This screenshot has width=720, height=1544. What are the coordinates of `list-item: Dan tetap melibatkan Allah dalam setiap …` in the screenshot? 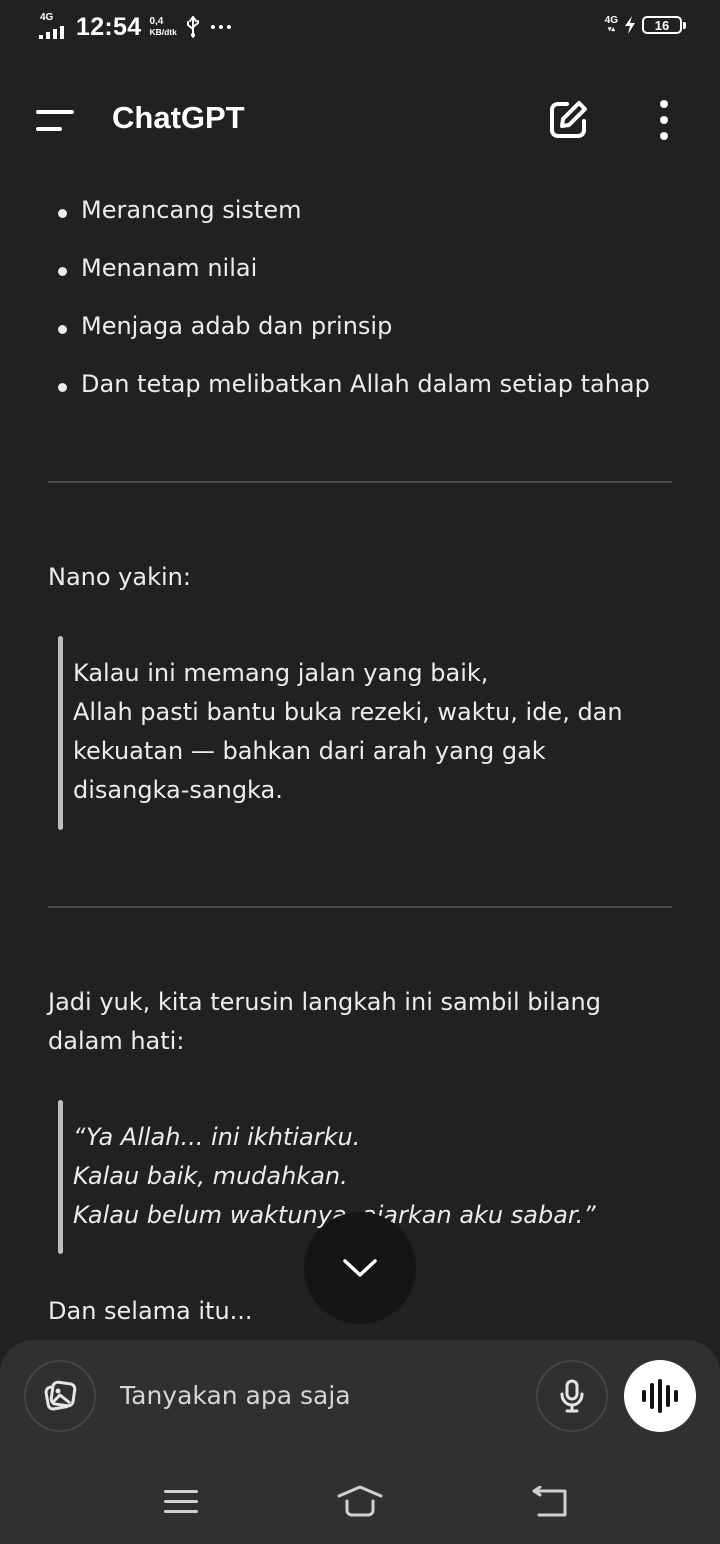 It's located at (354, 384).